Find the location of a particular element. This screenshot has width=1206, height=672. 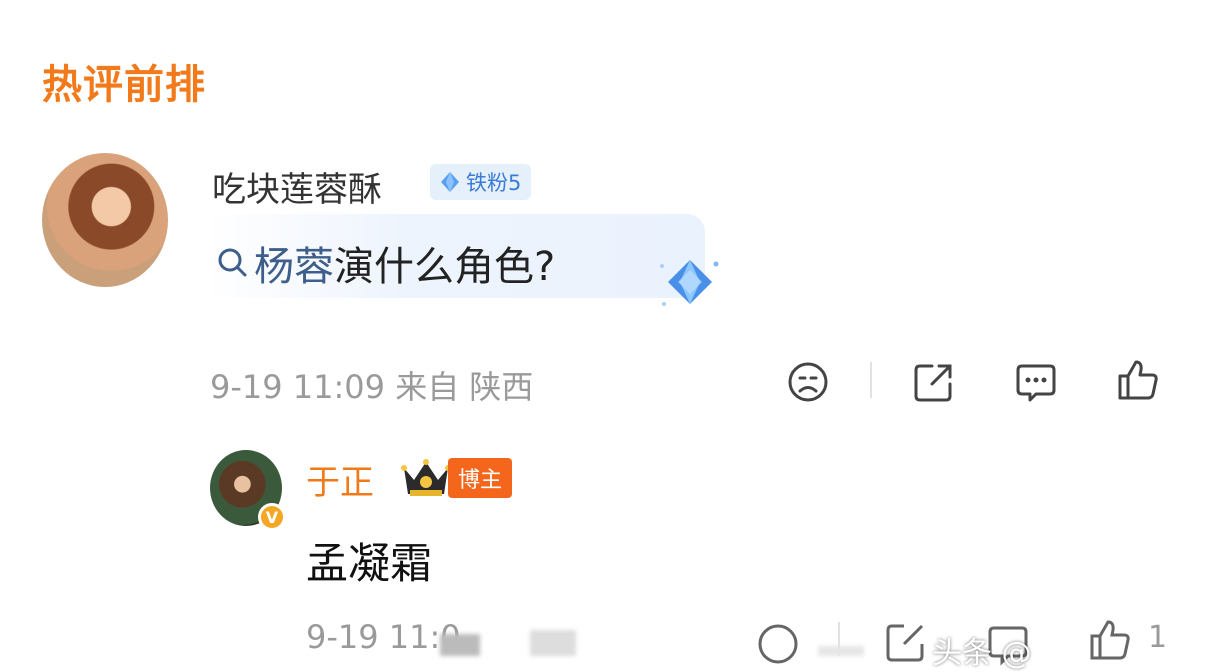

fan-badge: 铁粉5 is located at coordinates (481, 182).